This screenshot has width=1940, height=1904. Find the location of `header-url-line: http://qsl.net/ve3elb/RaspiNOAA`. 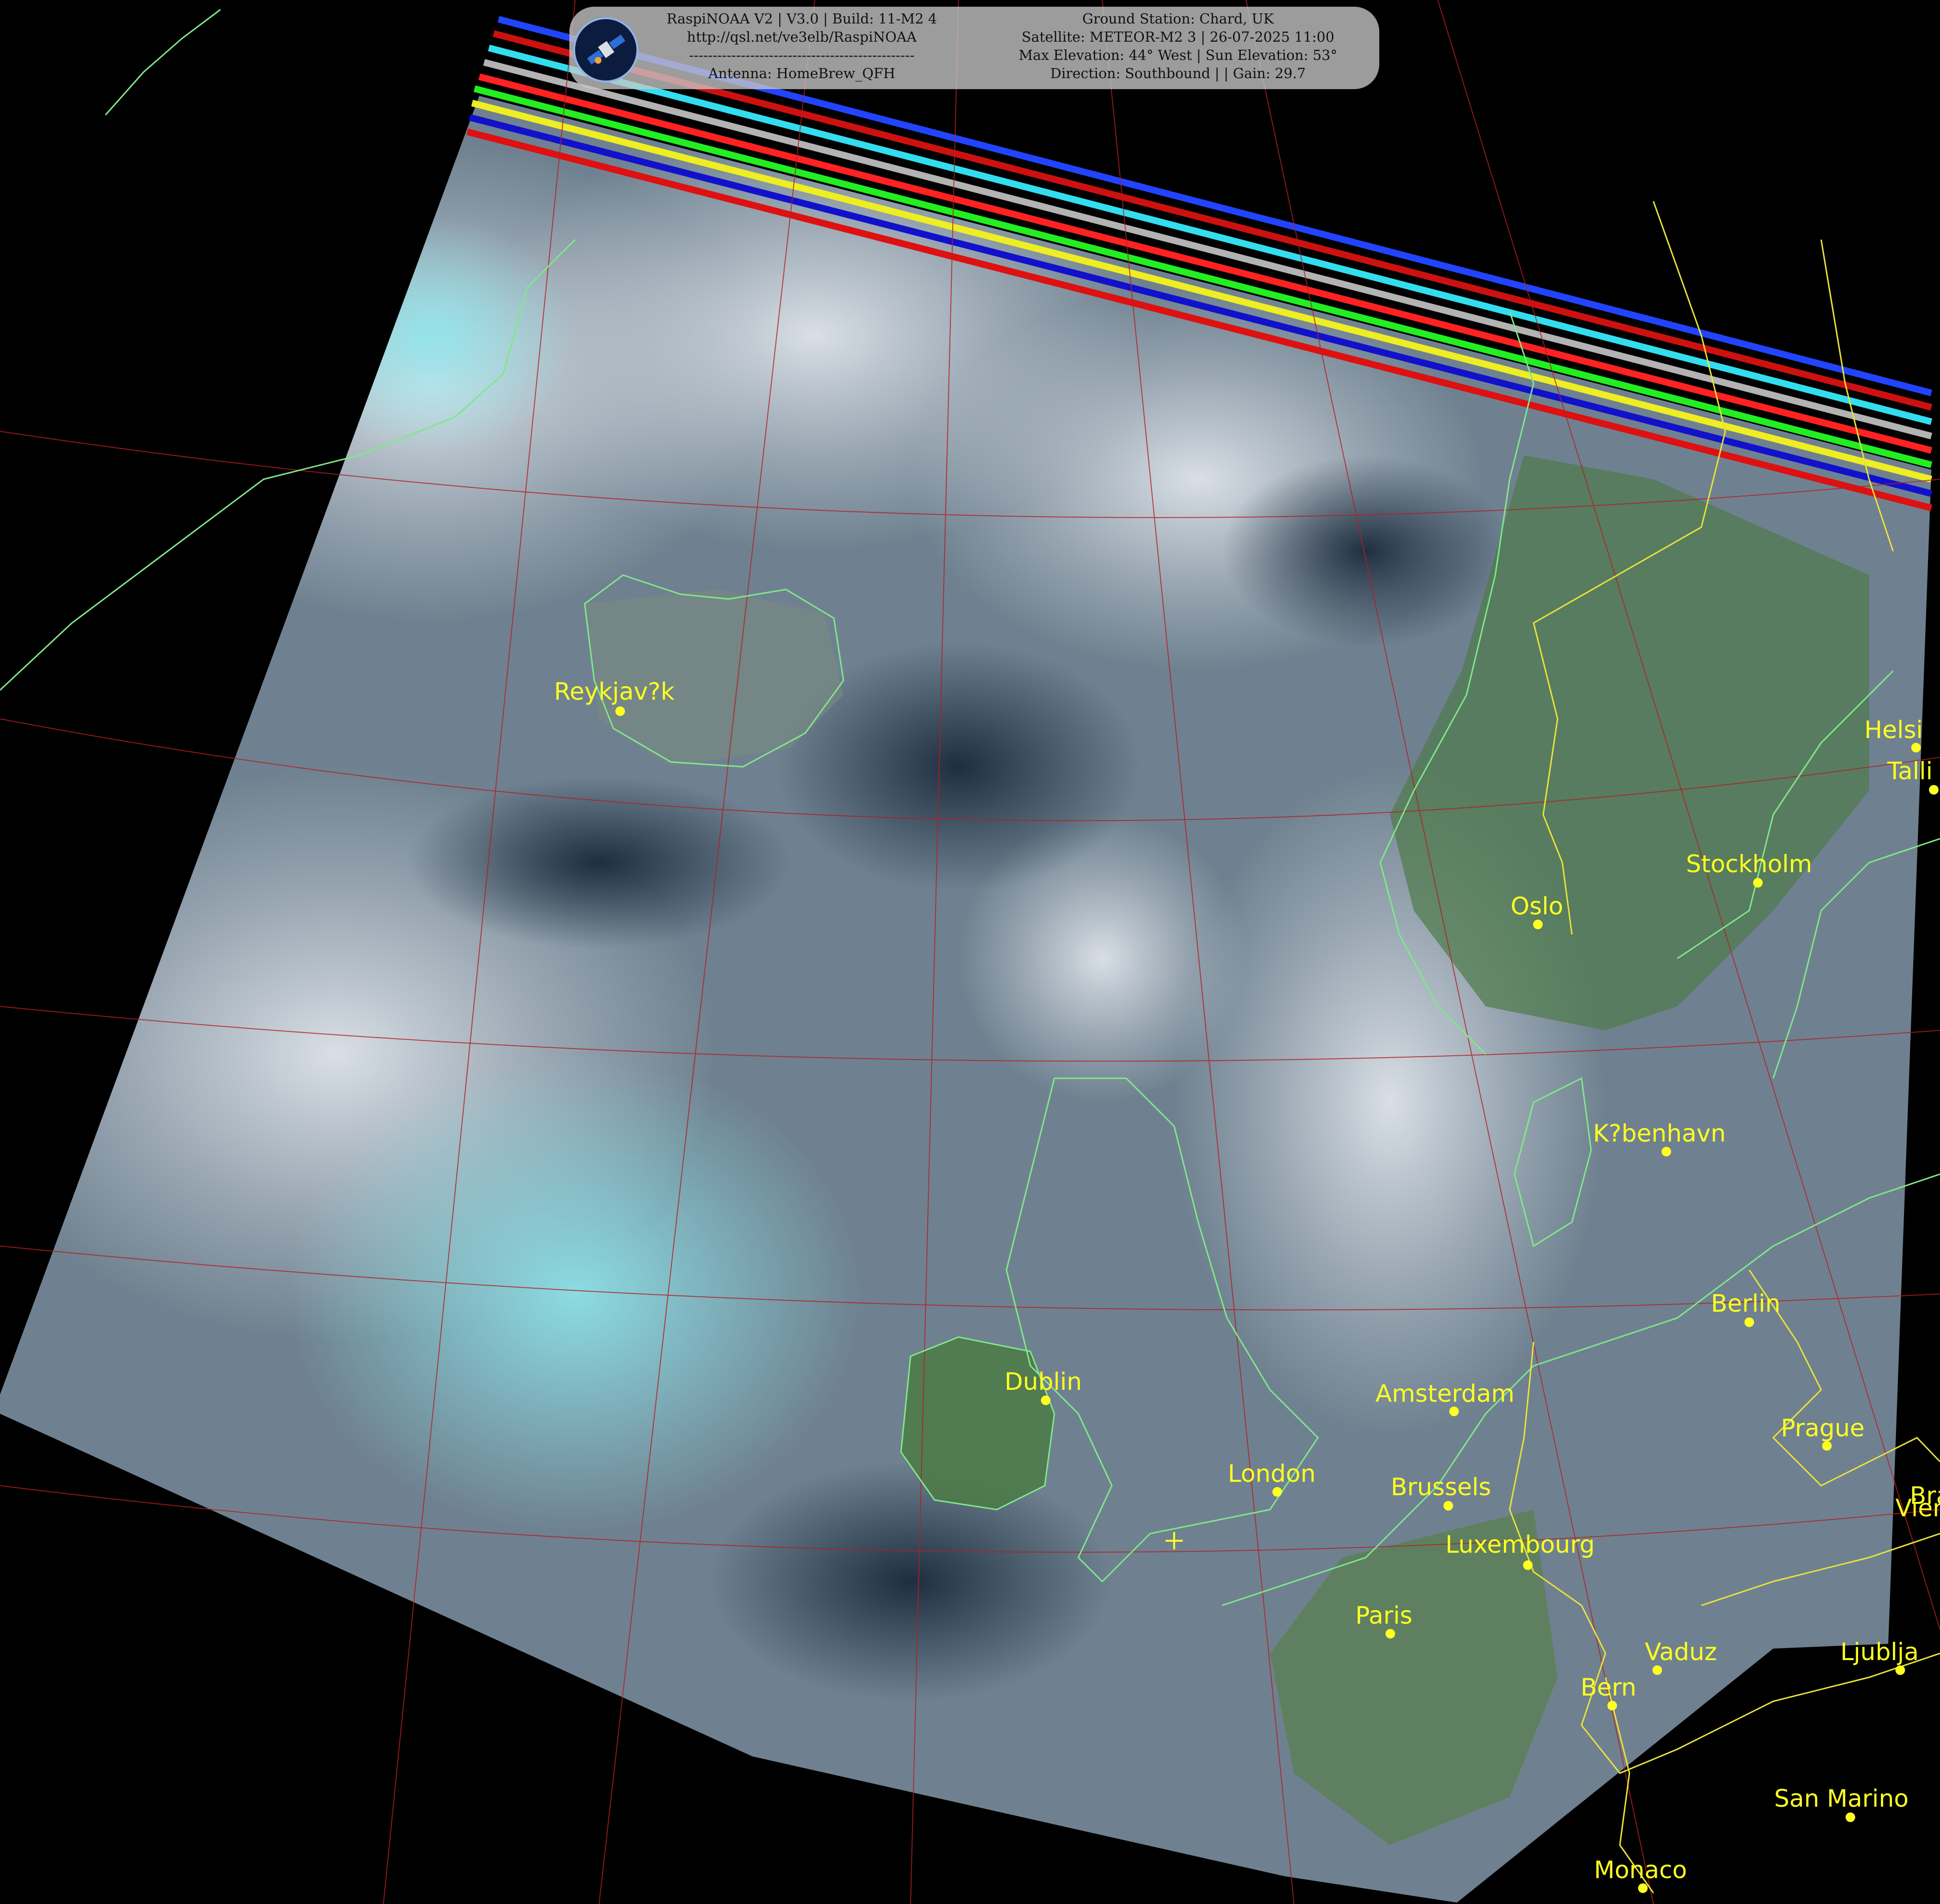

header-url-line: http://qsl.net/ve3elb/RaspiNOAA is located at coordinates (802, 37).